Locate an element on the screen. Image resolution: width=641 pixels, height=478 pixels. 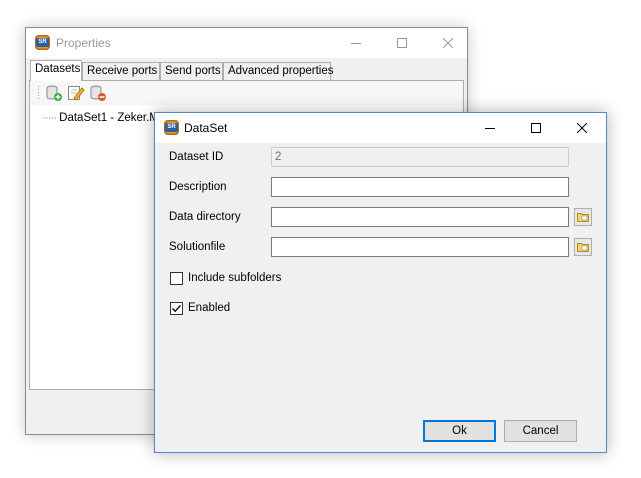
tab-receive-ports: Receive ports is located at coordinates (121, 71).